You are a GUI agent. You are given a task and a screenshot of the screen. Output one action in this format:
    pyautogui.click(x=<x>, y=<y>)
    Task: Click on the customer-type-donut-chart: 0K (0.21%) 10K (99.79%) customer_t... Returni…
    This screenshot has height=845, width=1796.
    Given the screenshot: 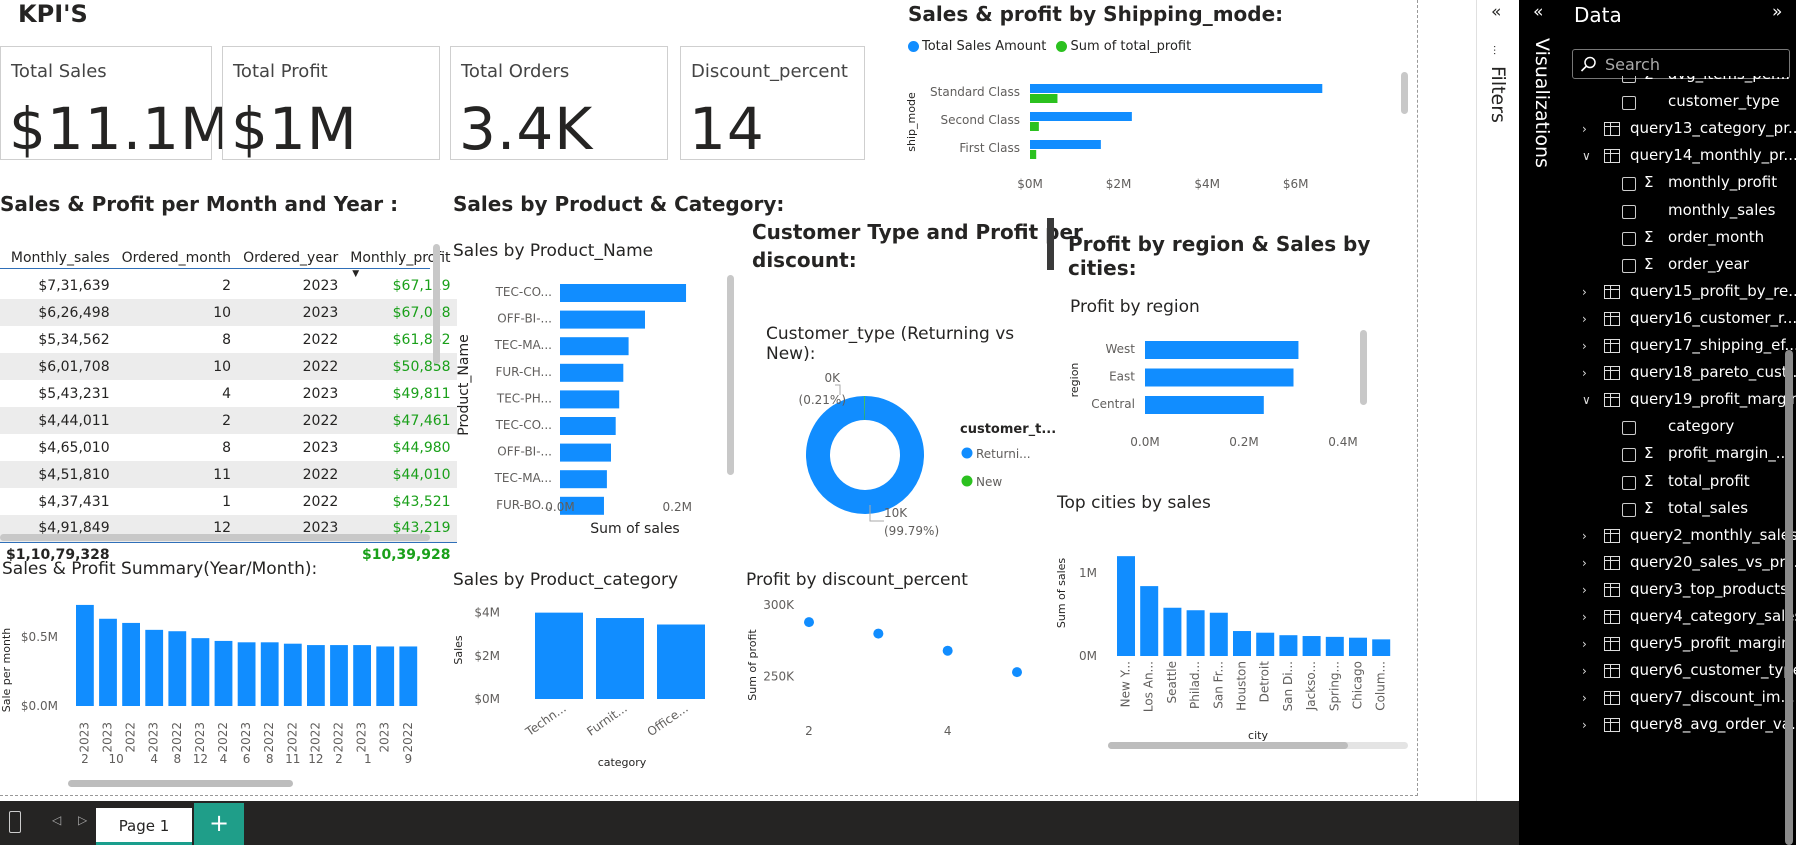 What is the action you would take?
    pyautogui.click(x=910, y=457)
    